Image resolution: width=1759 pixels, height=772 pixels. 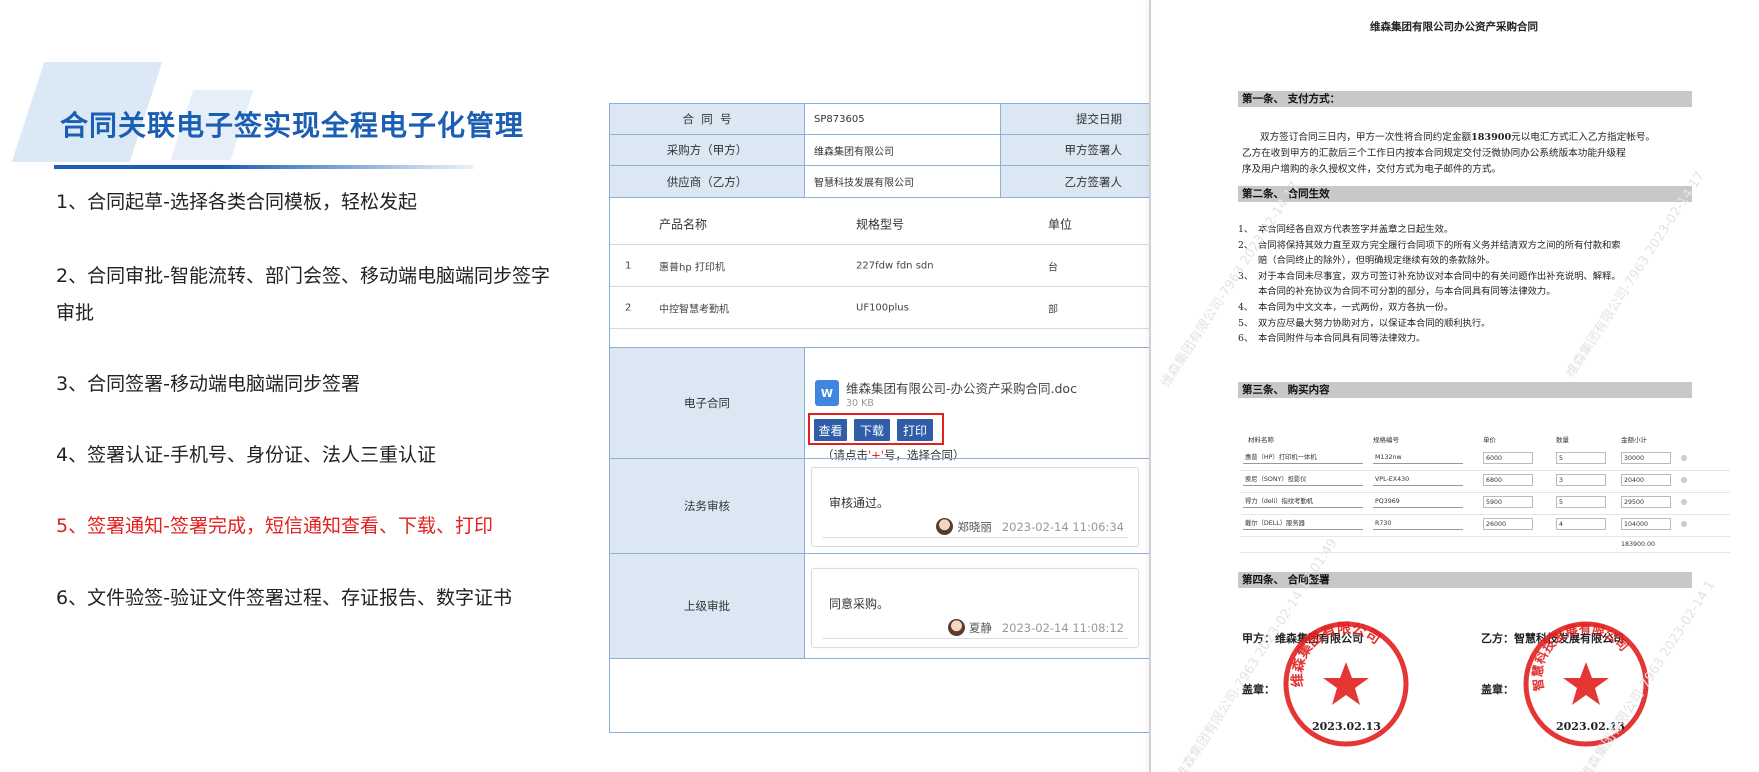 What do you see at coordinates (1418, 480) in the screenshot?
I see `purchase-cell: VPL-EX430` at bounding box center [1418, 480].